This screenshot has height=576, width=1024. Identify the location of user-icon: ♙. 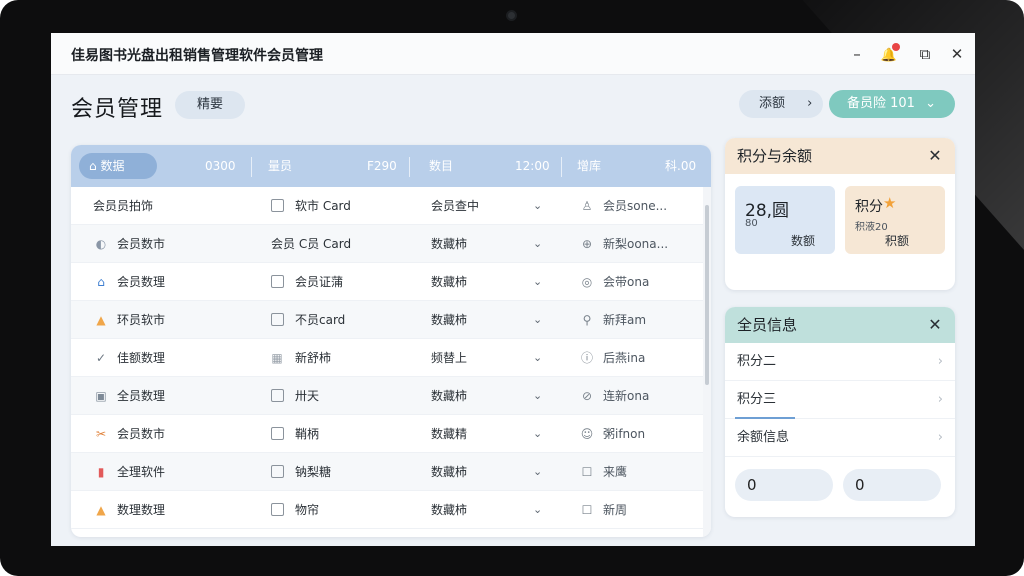
(587, 206).